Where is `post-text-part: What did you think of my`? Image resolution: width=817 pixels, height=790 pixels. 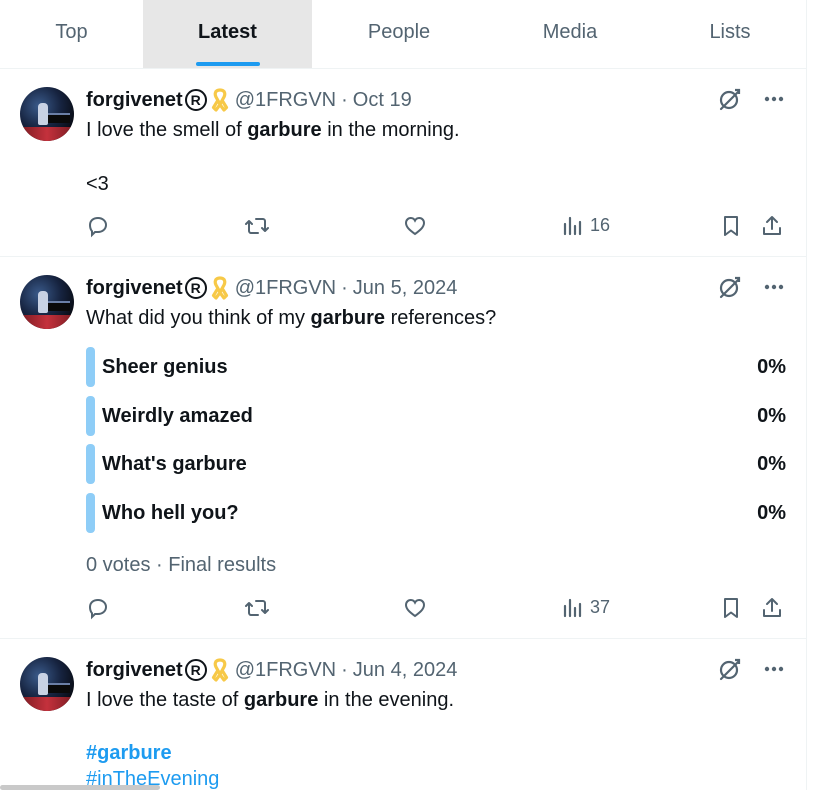
post-text-part: What did you think of my is located at coordinates (198, 318).